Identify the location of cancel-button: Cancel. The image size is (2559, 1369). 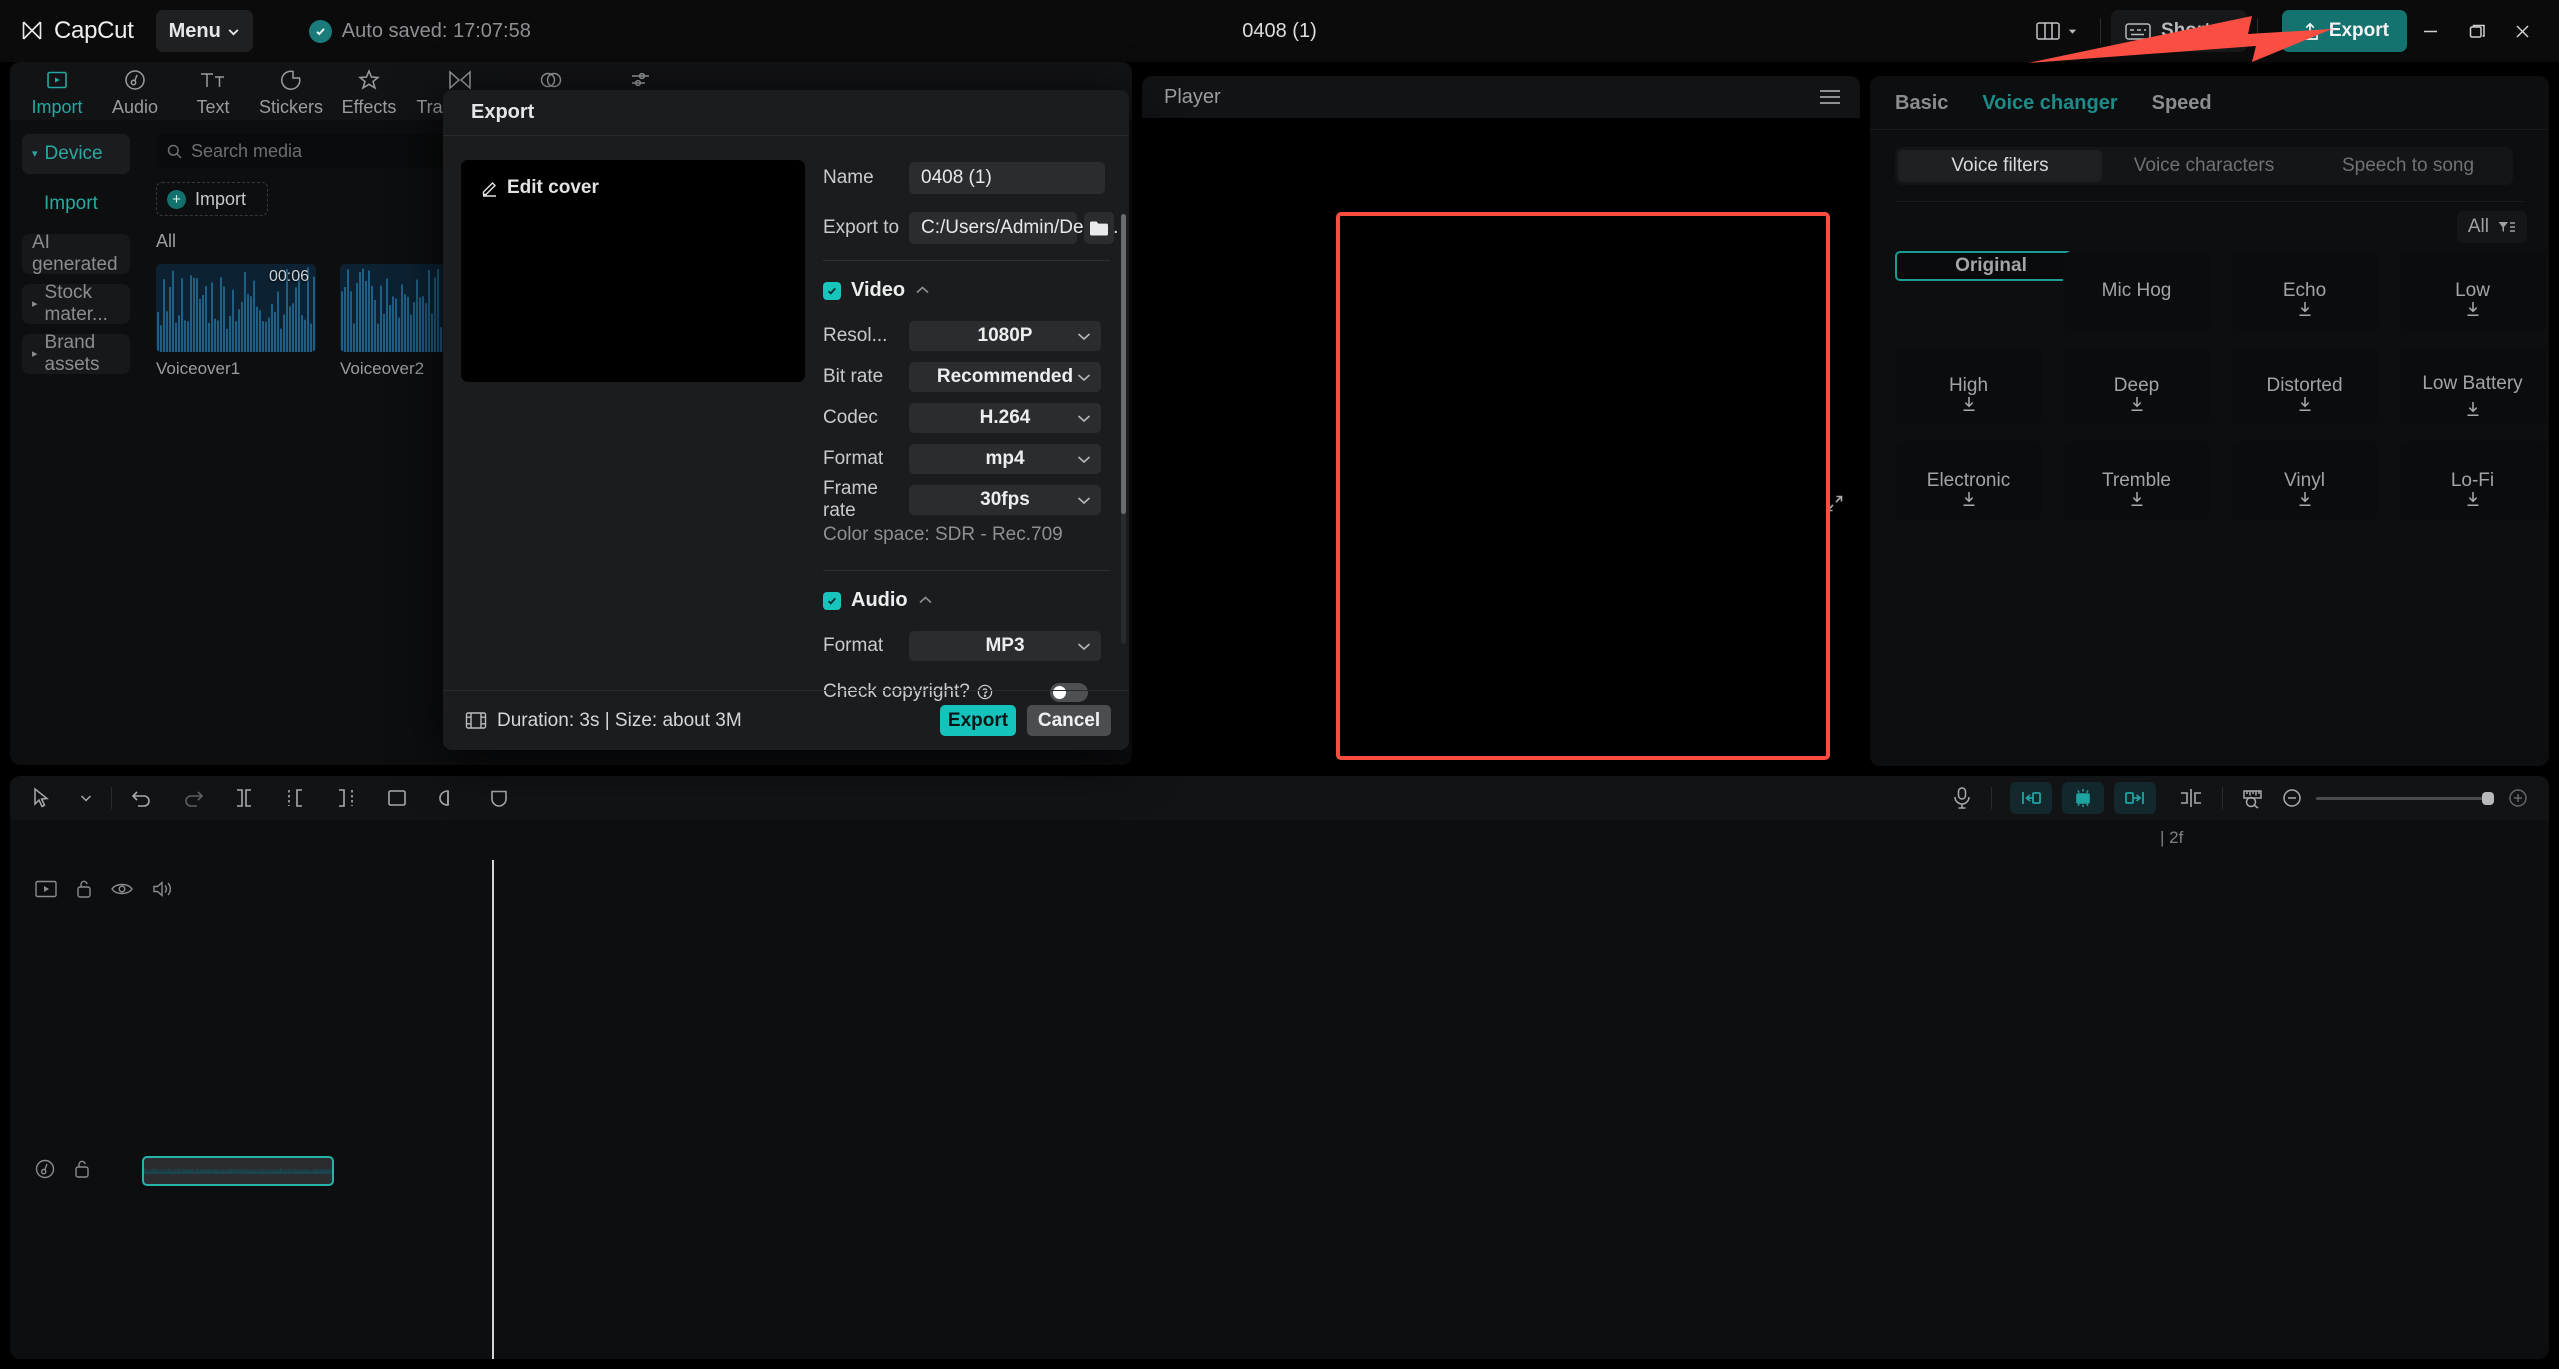
(1069, 720).